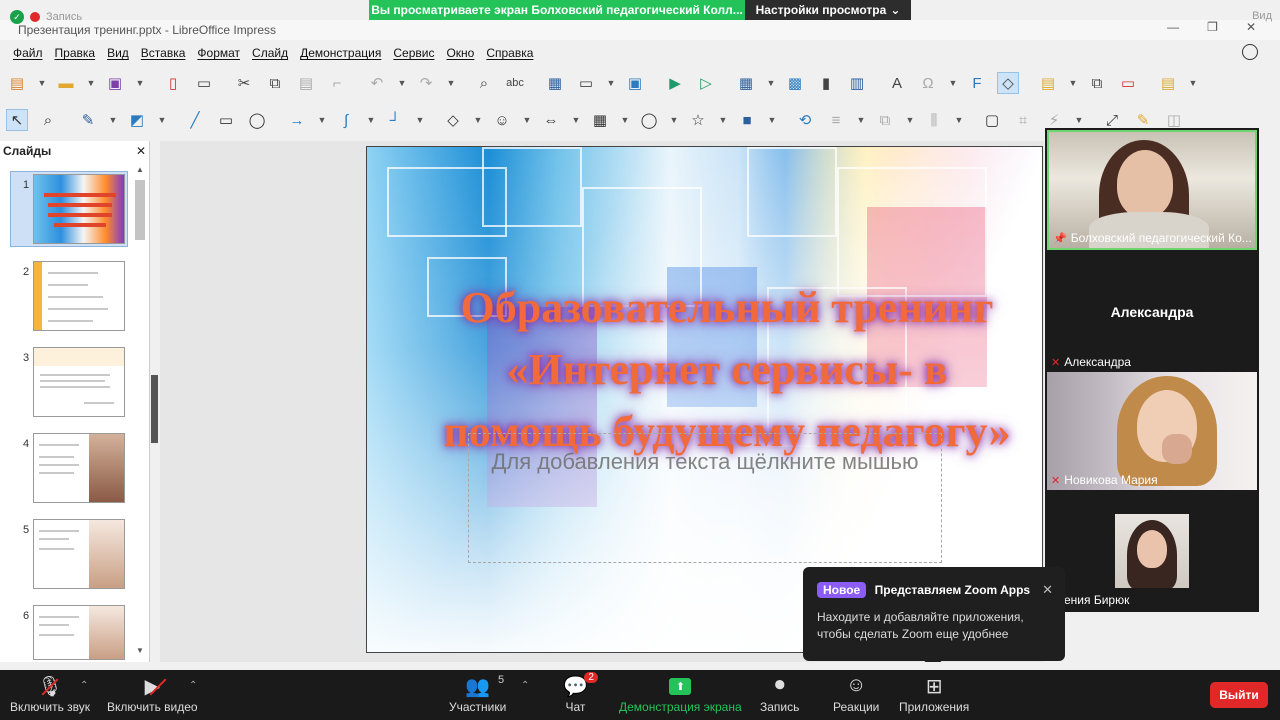 This screenshot has height=720, width=1280. What do you see at coordinates (193, 685) in the screenshot?
I see `video-options-caret-icon: ⌃` at bounding box center [193, 685].